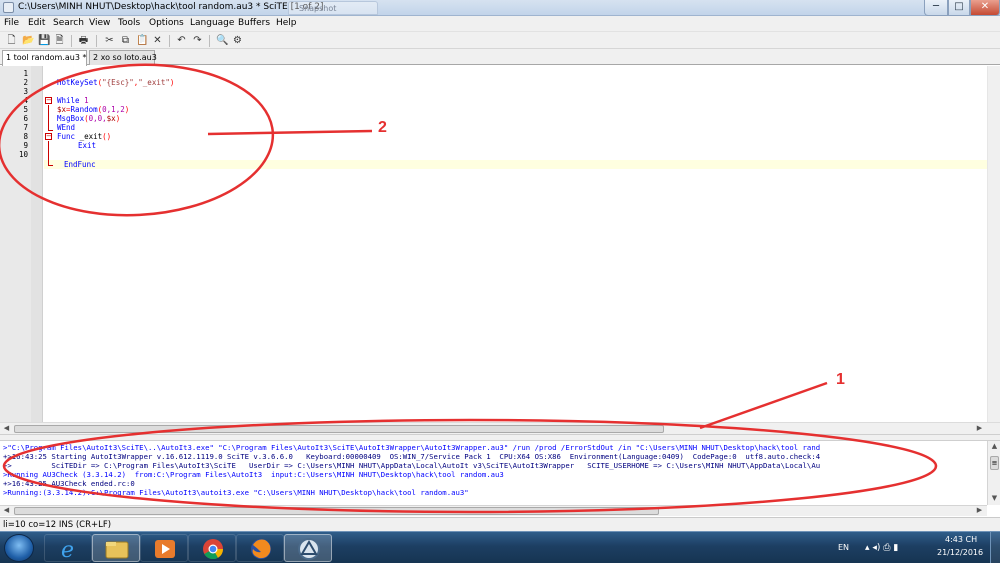 This screenshot has height=563, width=1000. I want to click on line-number: 9, so click(25, 145).